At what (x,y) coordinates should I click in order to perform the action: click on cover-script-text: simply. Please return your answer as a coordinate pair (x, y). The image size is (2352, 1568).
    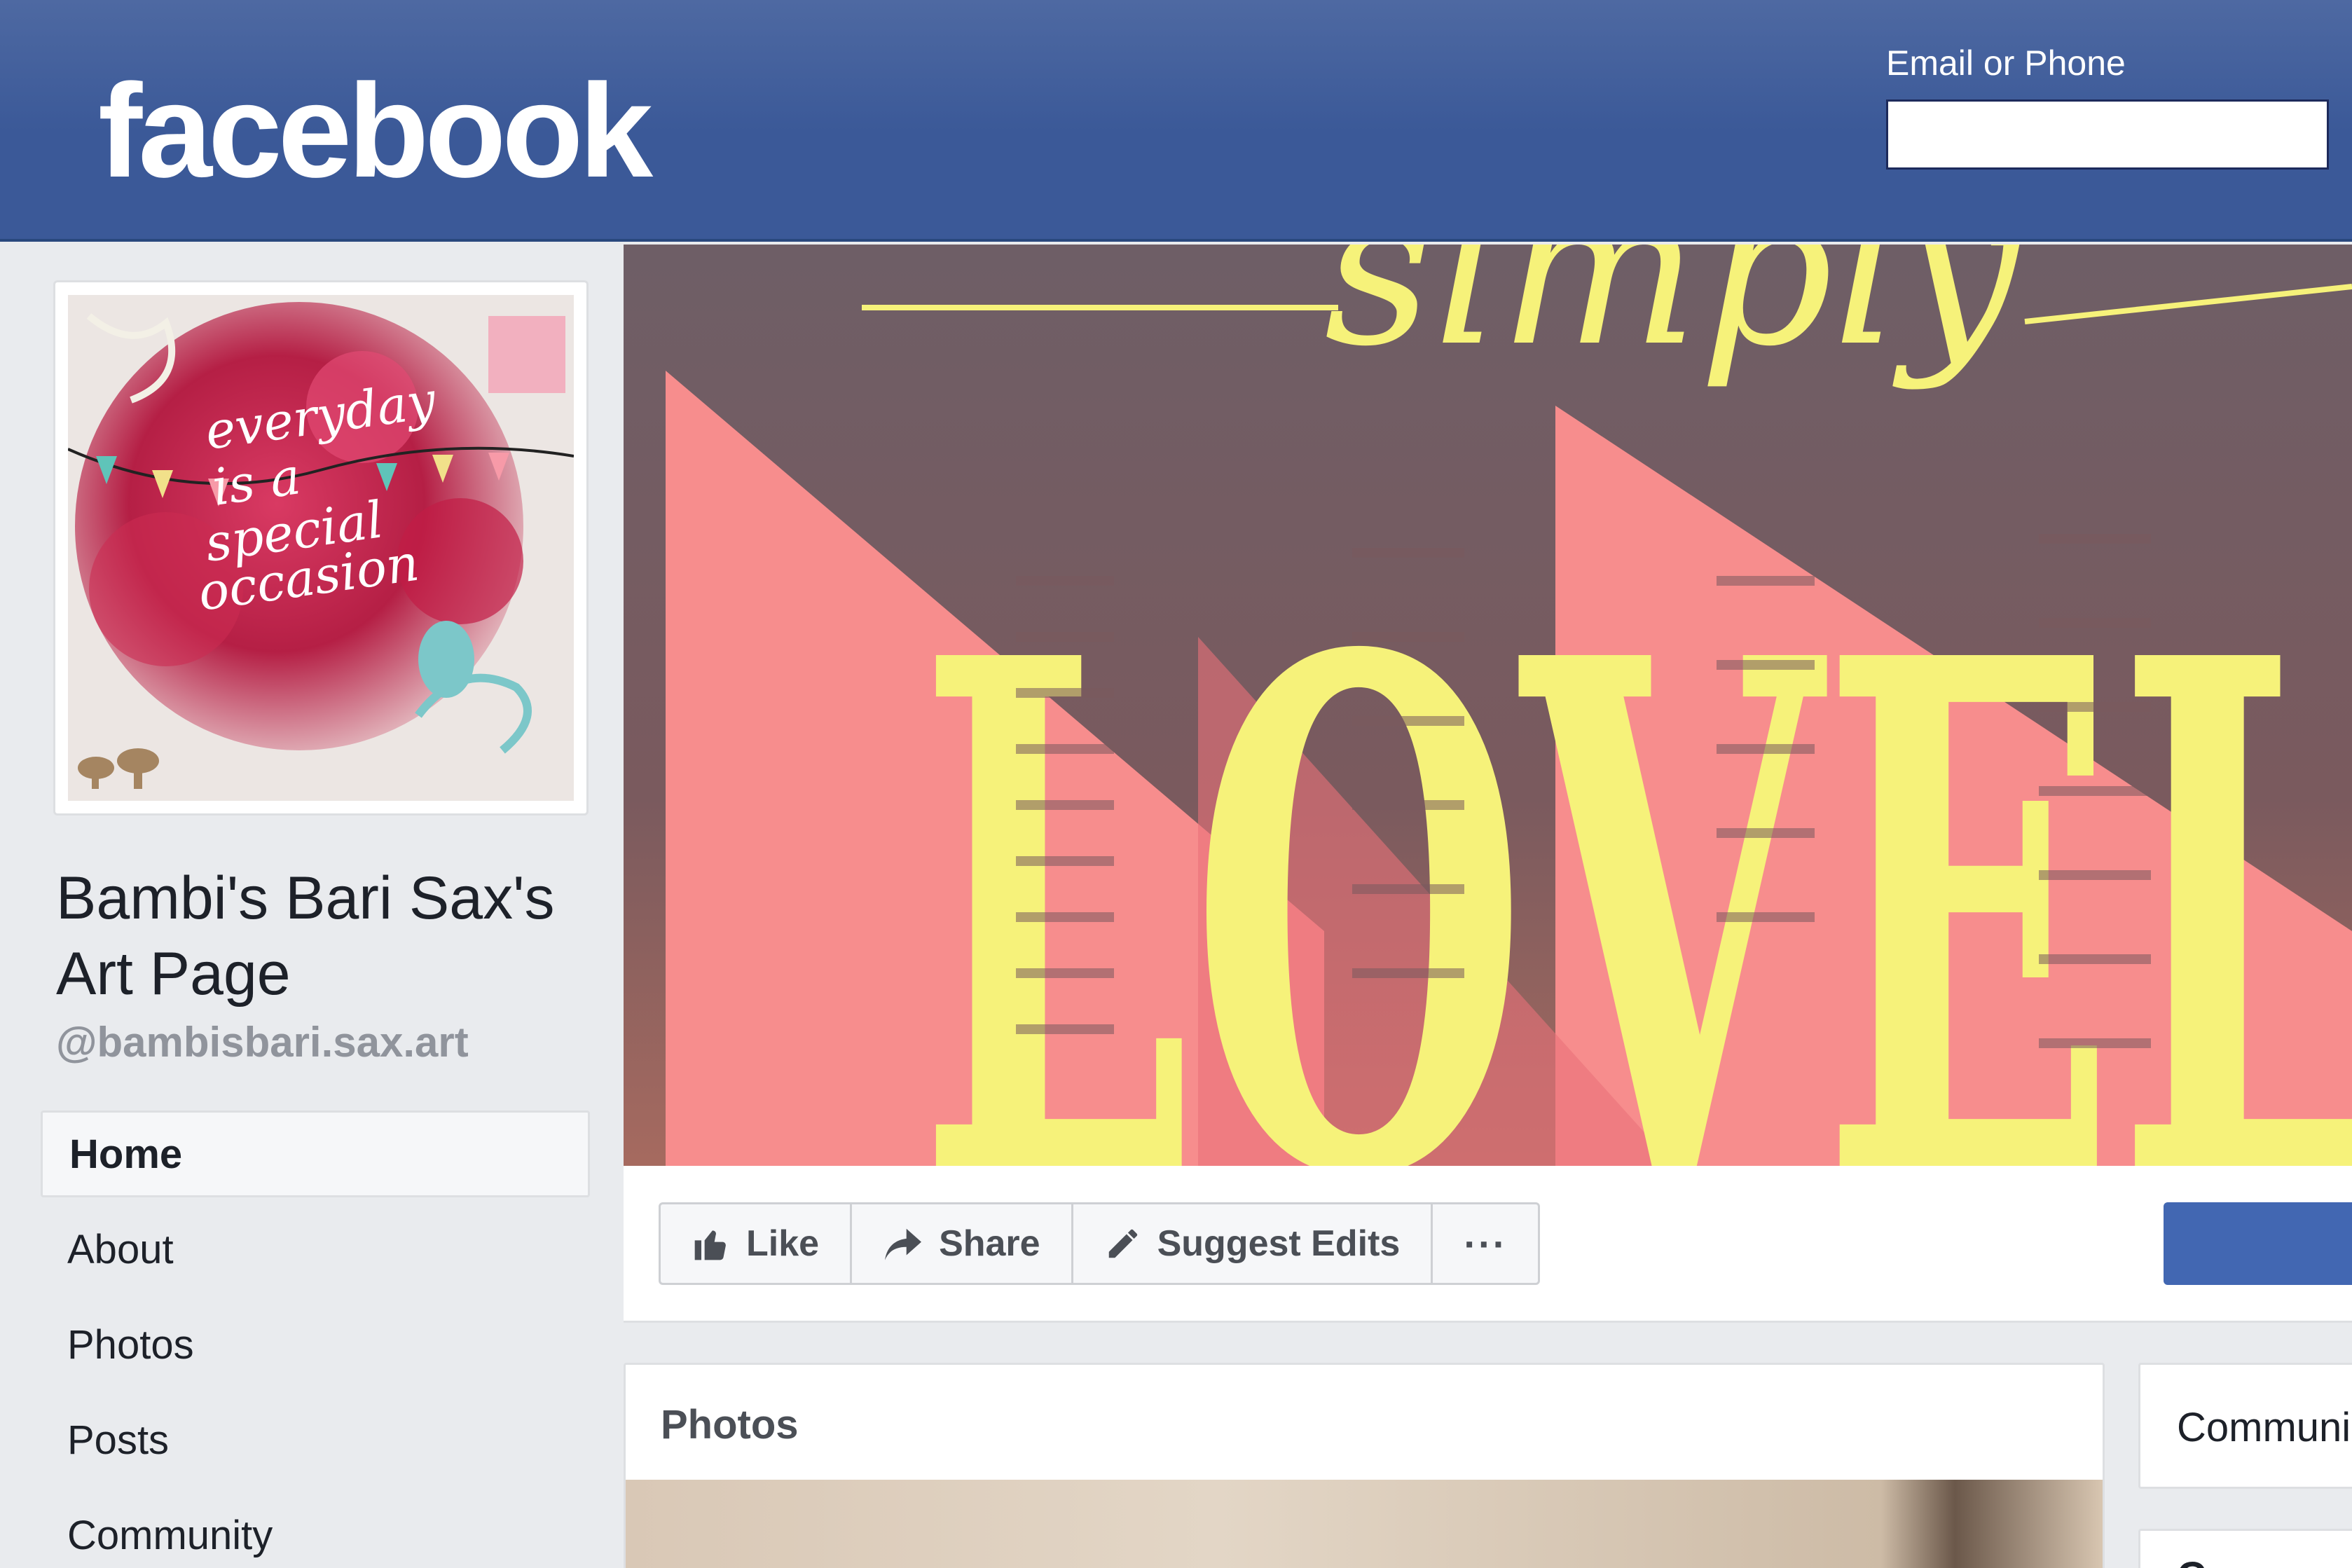
    Looking at the image, I should click on (1673, 318).